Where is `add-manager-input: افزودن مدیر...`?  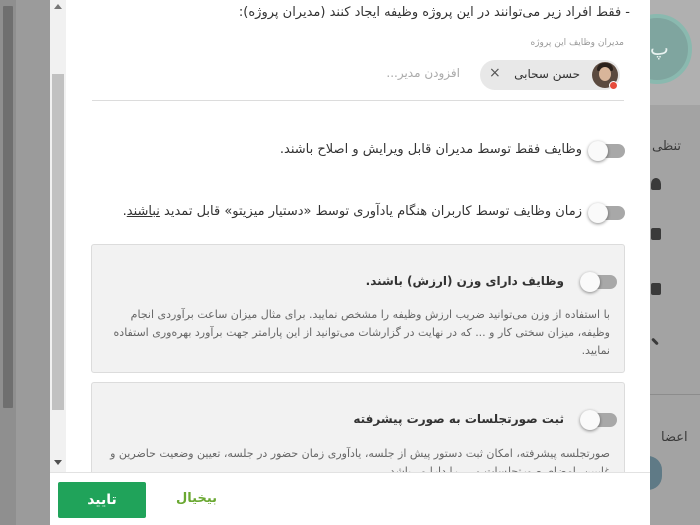
add-manager-input: افزودن مدیر... is located at coordinates (423, 73).